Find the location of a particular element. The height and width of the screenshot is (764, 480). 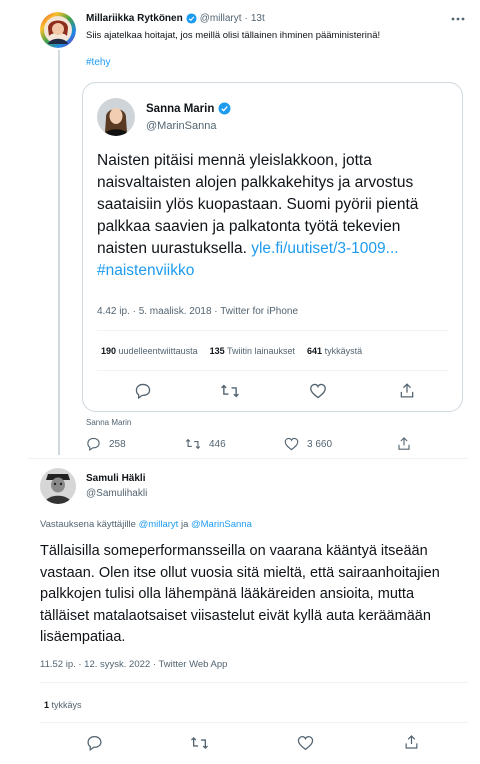

avatar-samuli-hakli is located at coordinates (58, 486).